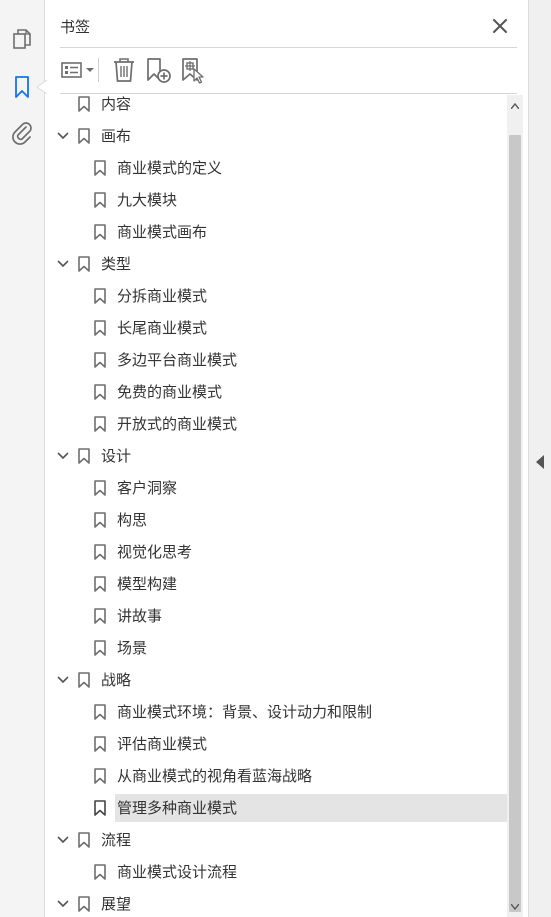 This screenshot has width=551, height=917. What do you see at coordinates (147, 488) in the screenshot?
I see `bookmark-label: 客户洞察` at bounding box center [147, 488].